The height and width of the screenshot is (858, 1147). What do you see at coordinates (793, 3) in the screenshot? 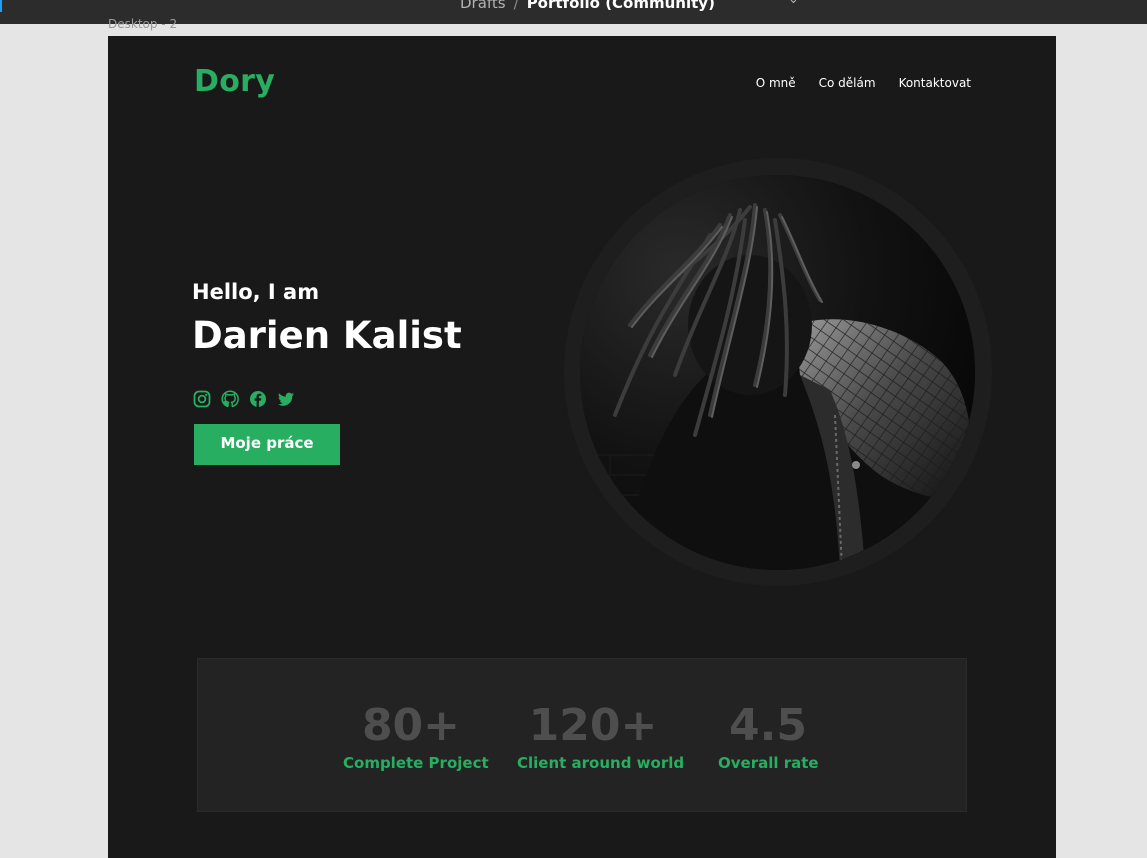
I see `chevron-down-icon: ⌄` at bounding box center [793, 3].